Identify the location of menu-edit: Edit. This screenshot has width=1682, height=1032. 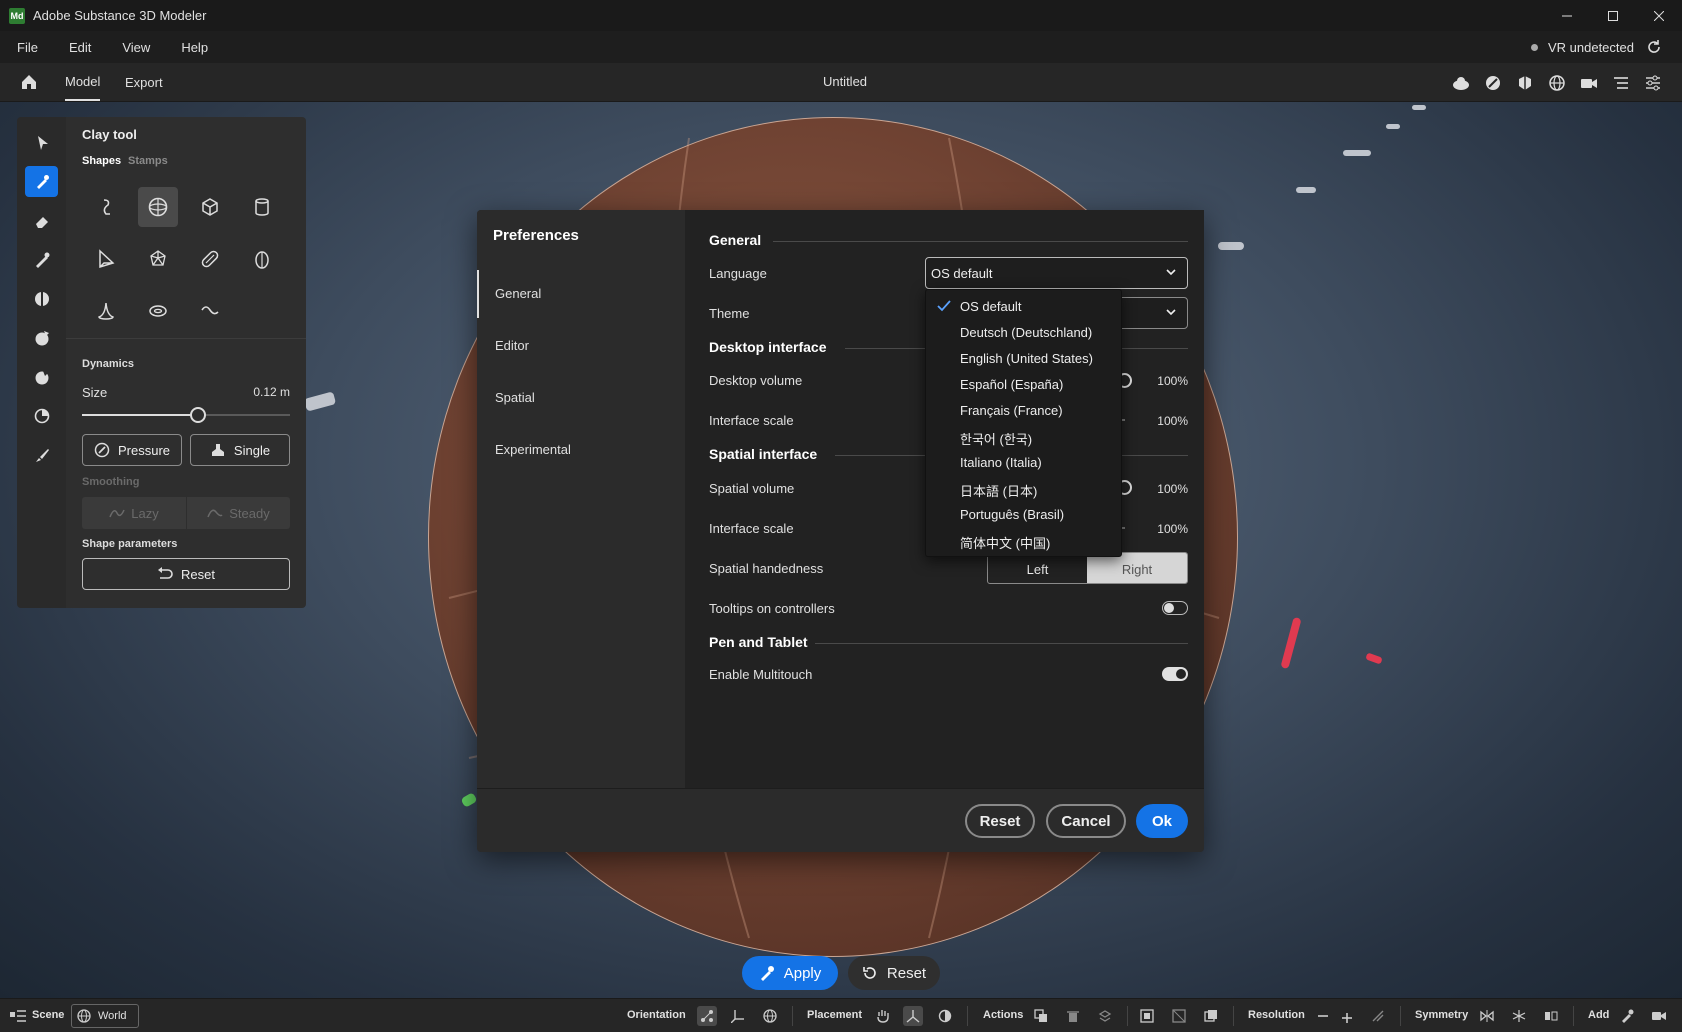
(67, 47).